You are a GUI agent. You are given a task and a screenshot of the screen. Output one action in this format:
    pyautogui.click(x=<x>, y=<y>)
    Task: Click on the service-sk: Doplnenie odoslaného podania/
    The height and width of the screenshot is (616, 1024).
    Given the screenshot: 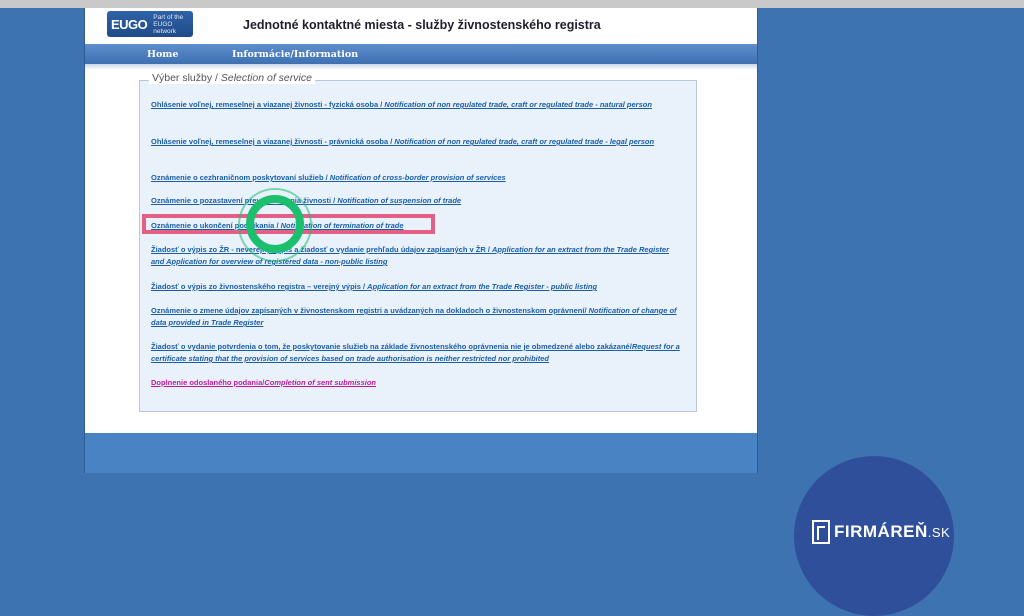 What is the action you would take?
    pyautogui.click(x=208, y=382)
    